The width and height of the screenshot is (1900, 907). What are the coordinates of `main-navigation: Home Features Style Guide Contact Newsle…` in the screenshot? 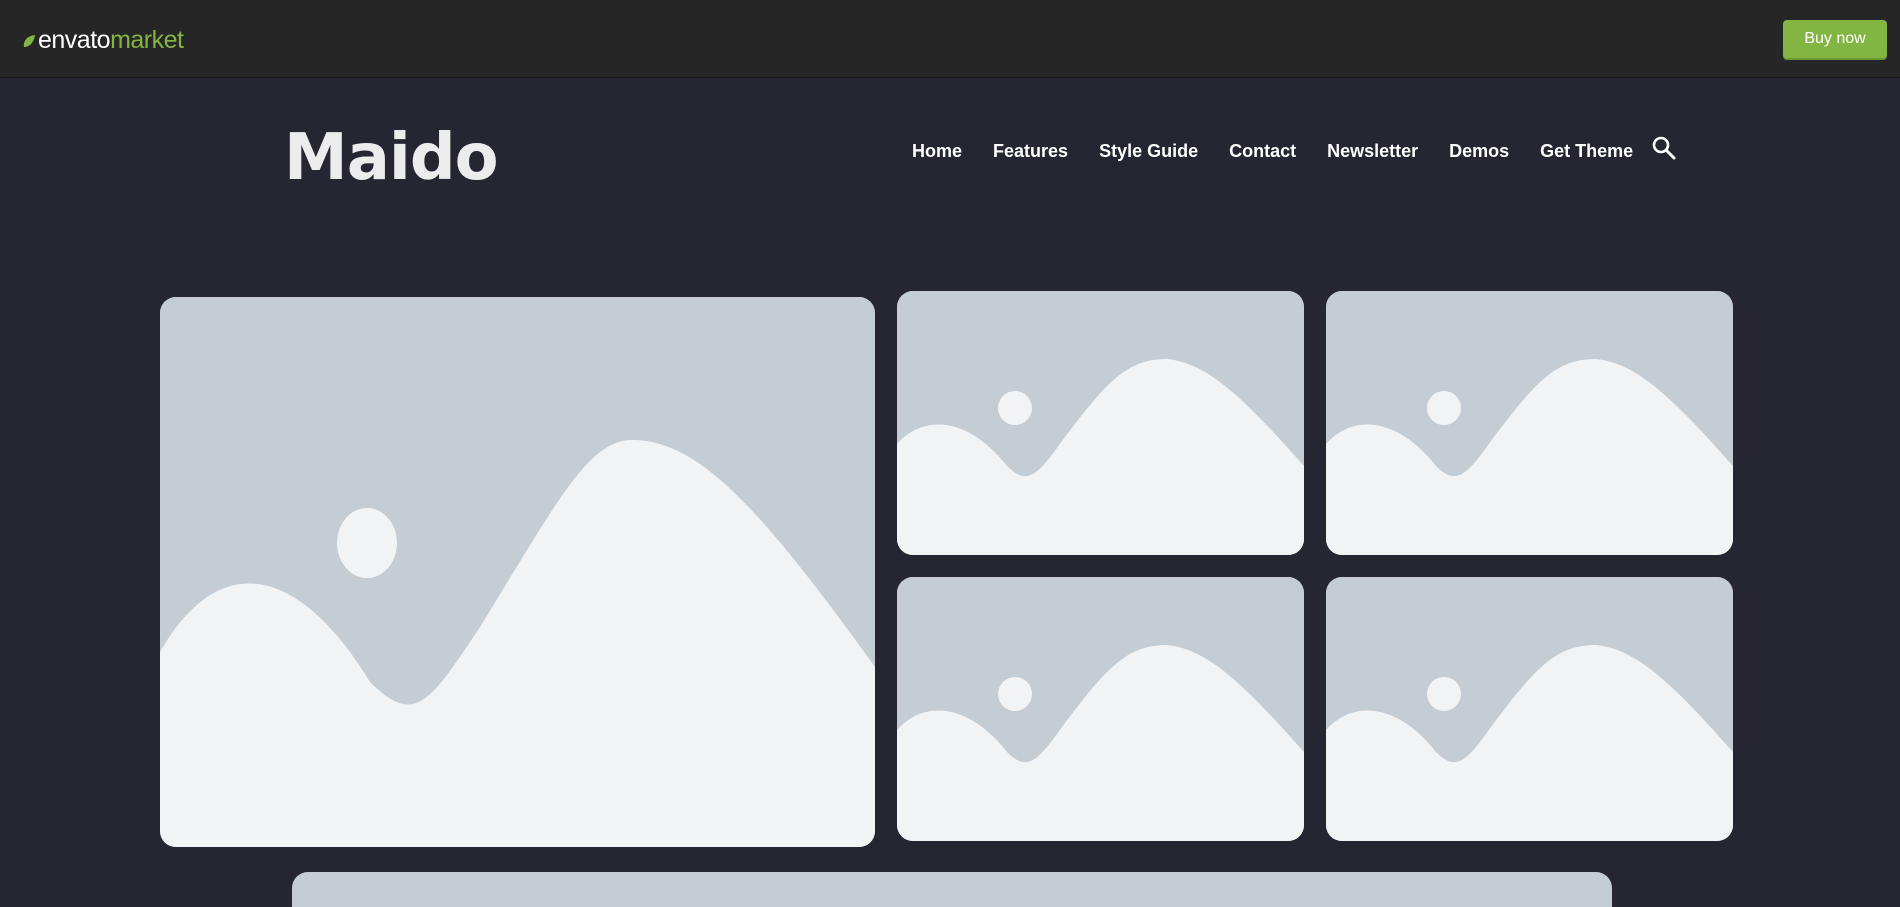 It's located at (1294, 149).